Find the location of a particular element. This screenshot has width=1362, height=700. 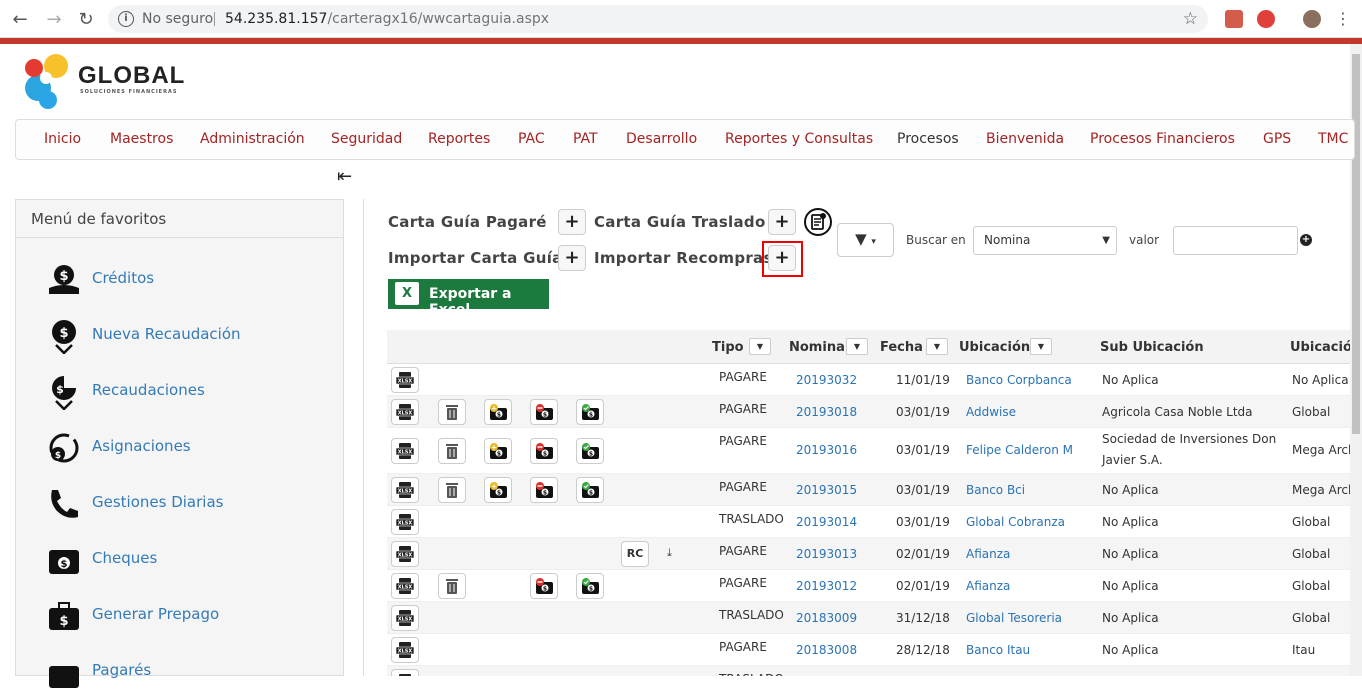

ubicacion-dropdown-icon: ▼ is located at coordinates (1041, 346).